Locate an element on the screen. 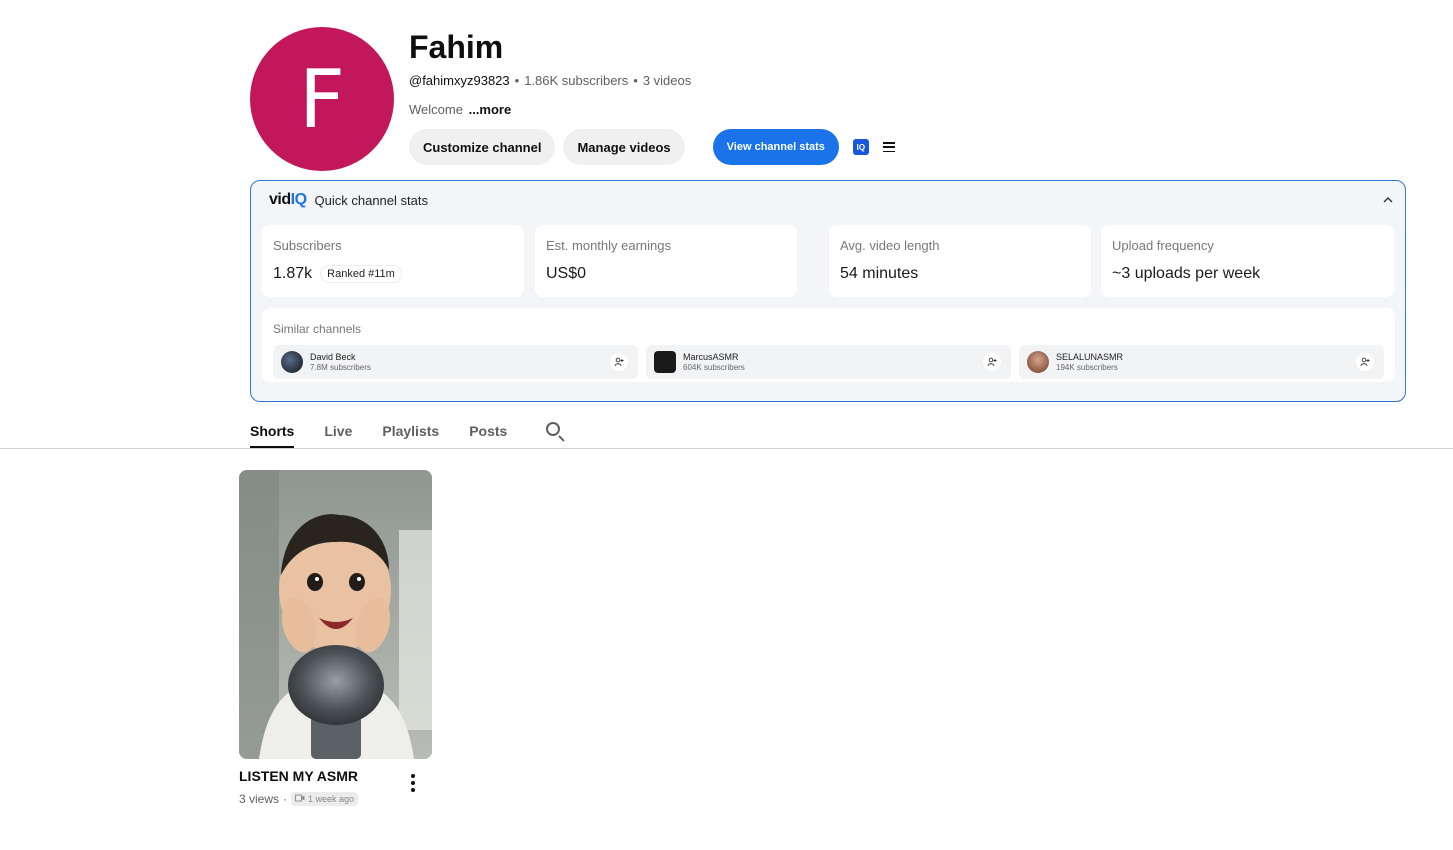  stat-value: 1.87k Ranked #11m is located at coordinates (393, 274).